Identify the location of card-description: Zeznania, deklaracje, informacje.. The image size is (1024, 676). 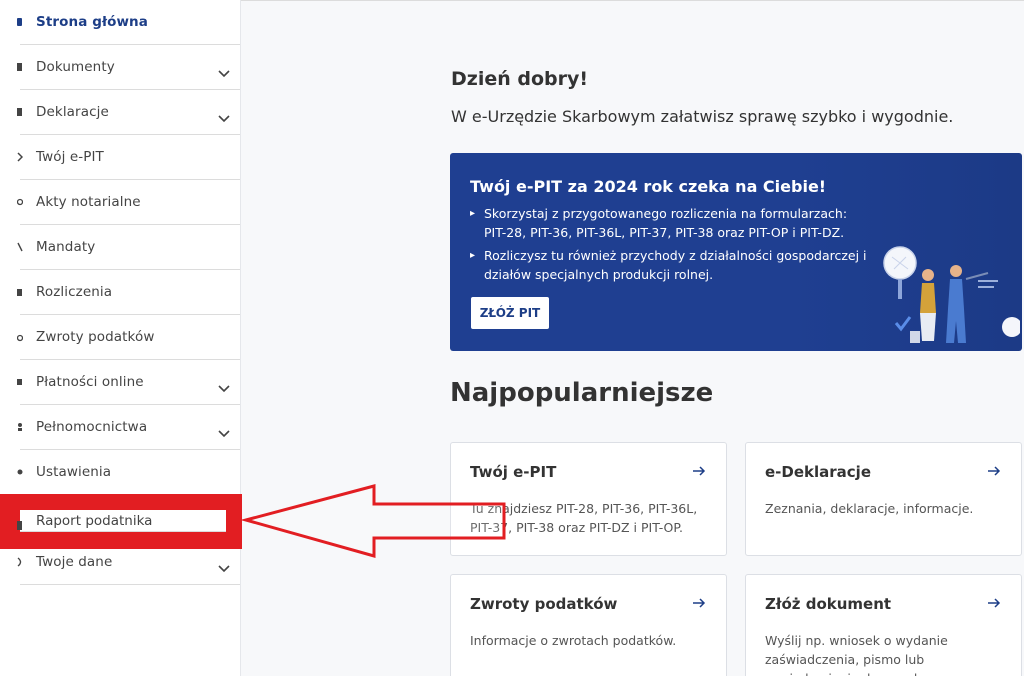
(869, 508).